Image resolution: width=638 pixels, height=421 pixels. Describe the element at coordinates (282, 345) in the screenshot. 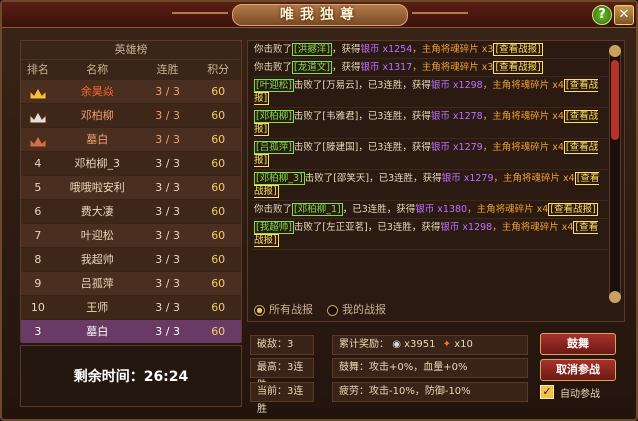

I see `defeated-count: 破敌：3` at that location.